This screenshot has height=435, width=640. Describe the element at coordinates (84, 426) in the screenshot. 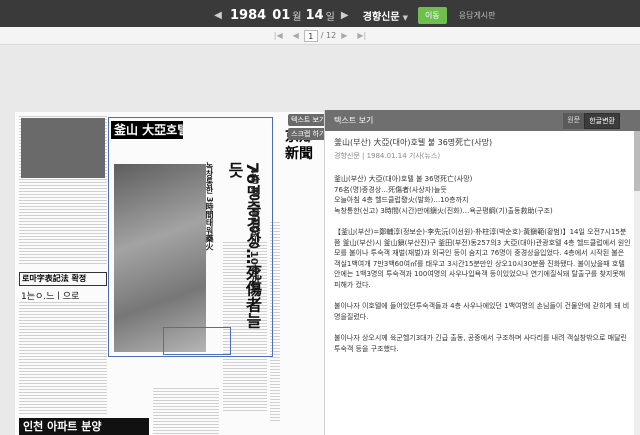

I see `bottom-advertisement: 인천 아파트 분양` at that location.